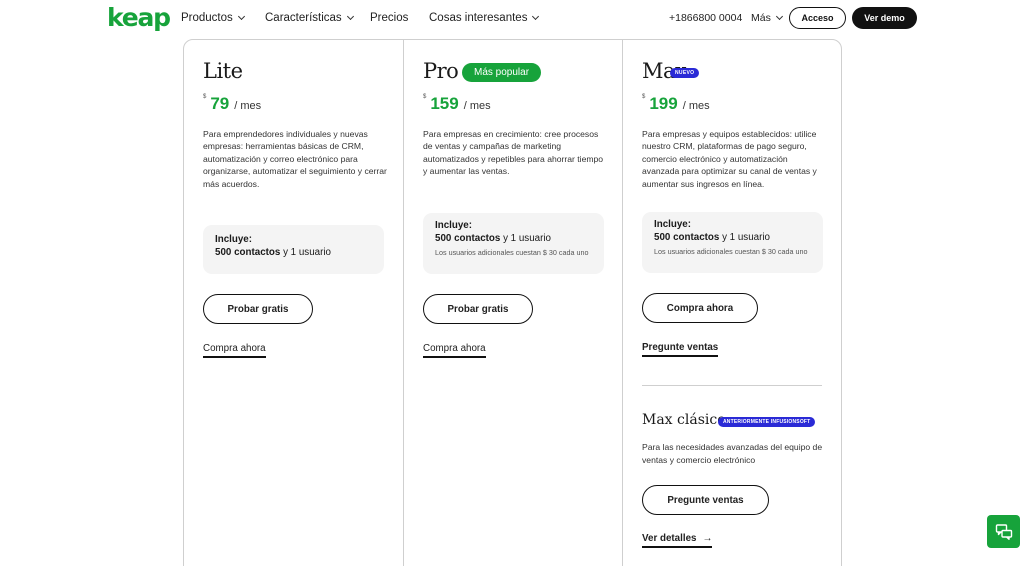  I want to click on nav-cosas-interesantes: Cosas interesantes, so click(484, 18).